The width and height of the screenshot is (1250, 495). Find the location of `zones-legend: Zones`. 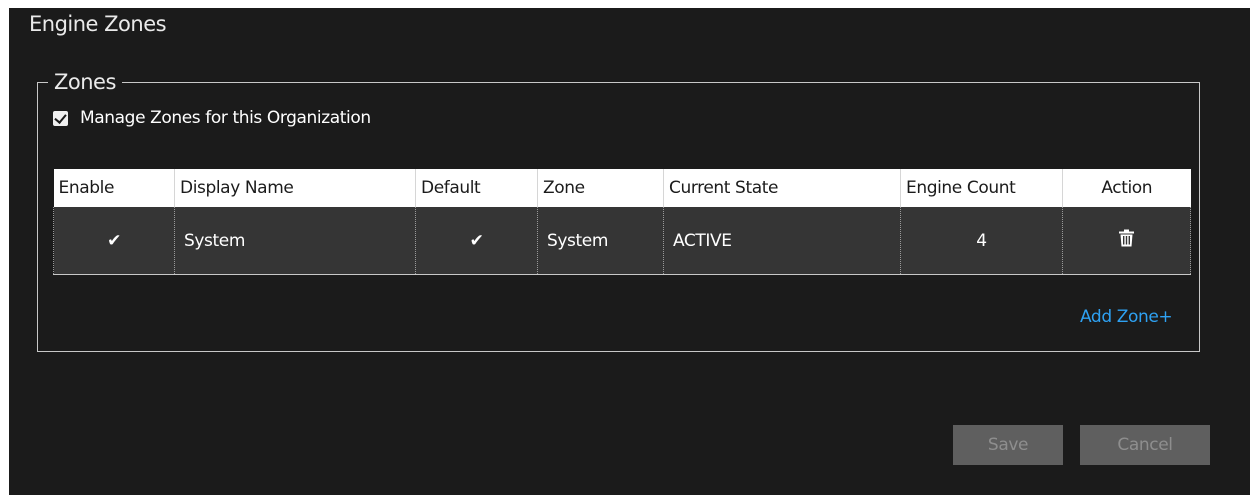

zones-legend: Zones is located at coordinates (85, 82).